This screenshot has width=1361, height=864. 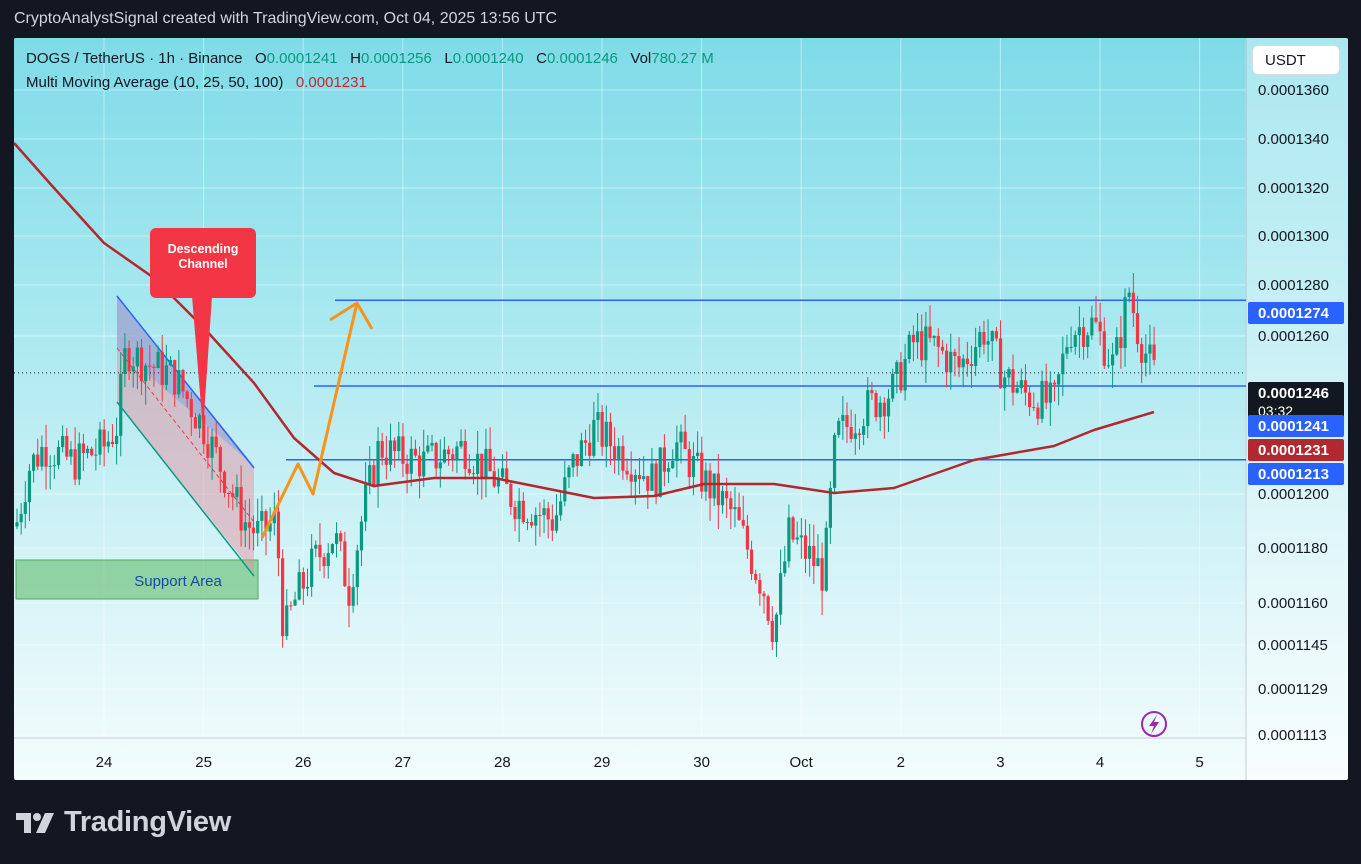 I want to click on x-tick-label: 4, so click(x=1100, y=762).